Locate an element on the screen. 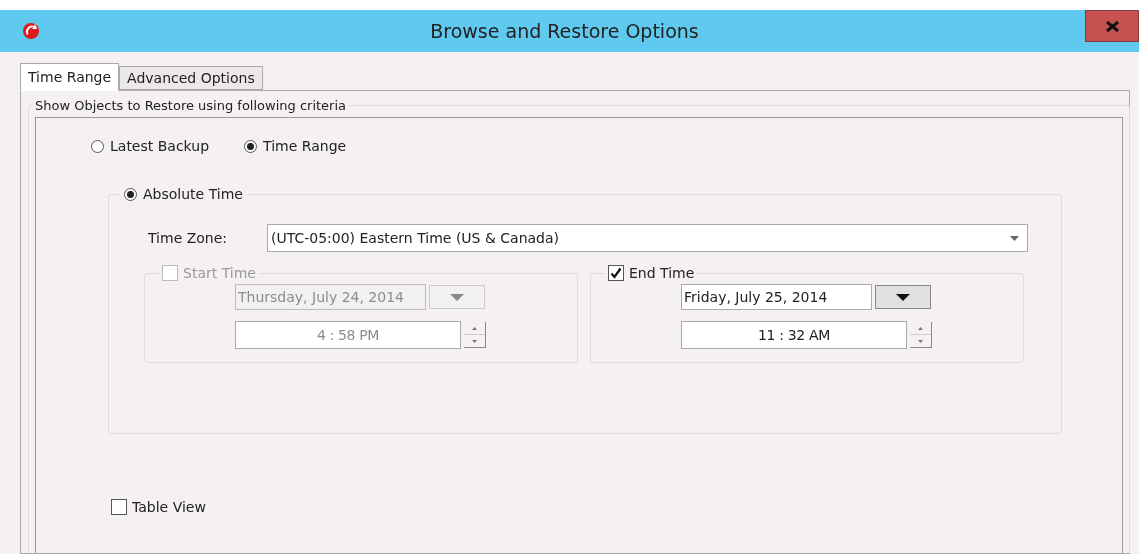 The image size is (1139, 554). time-field: 11 : 32 AM is located at coordinates (794, 335).